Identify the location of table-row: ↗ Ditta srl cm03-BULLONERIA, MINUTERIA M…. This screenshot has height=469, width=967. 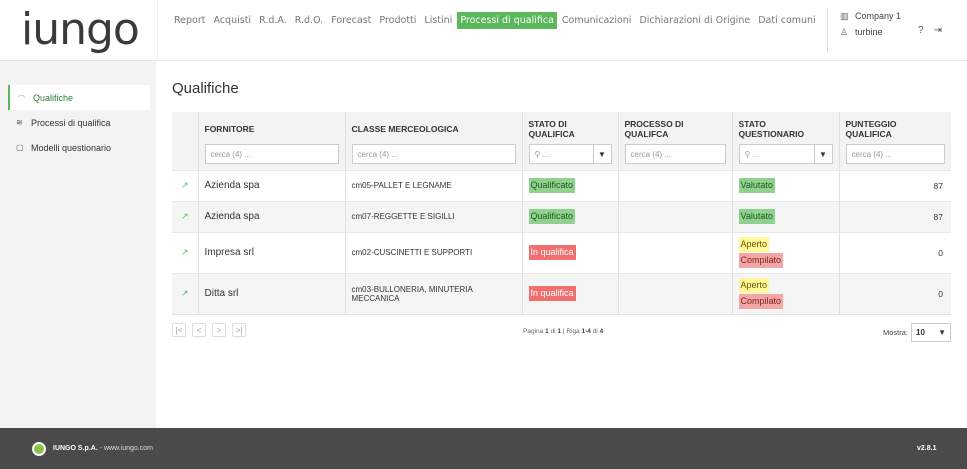
(561, 293).